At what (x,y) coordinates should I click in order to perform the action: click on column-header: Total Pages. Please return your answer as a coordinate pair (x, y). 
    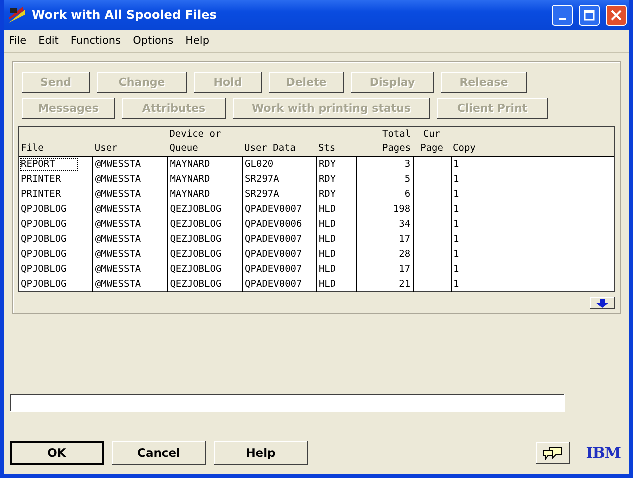
    Looking at the image, I should click on (385, 141).